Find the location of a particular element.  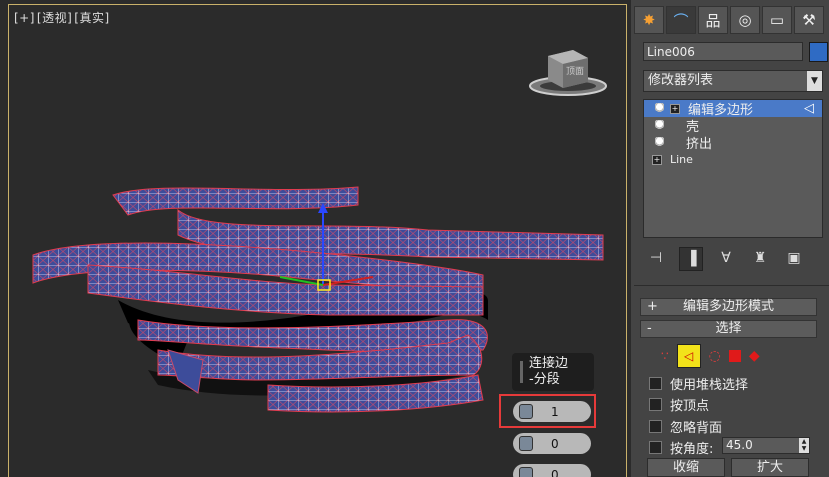

hierarchy-icon: 品 is located at coordinates (713, 20).